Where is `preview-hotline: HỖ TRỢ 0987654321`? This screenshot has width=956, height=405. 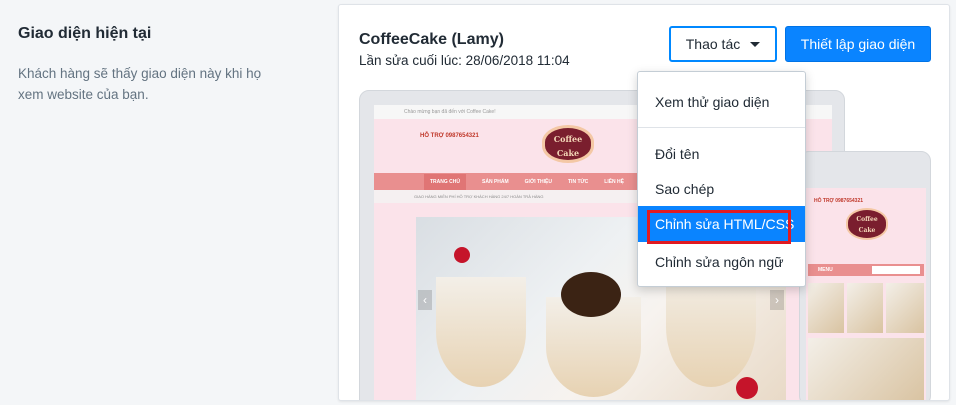
preview-hotline: HỖ TRỢ 0987654321 is located at coordinates (449, 136).